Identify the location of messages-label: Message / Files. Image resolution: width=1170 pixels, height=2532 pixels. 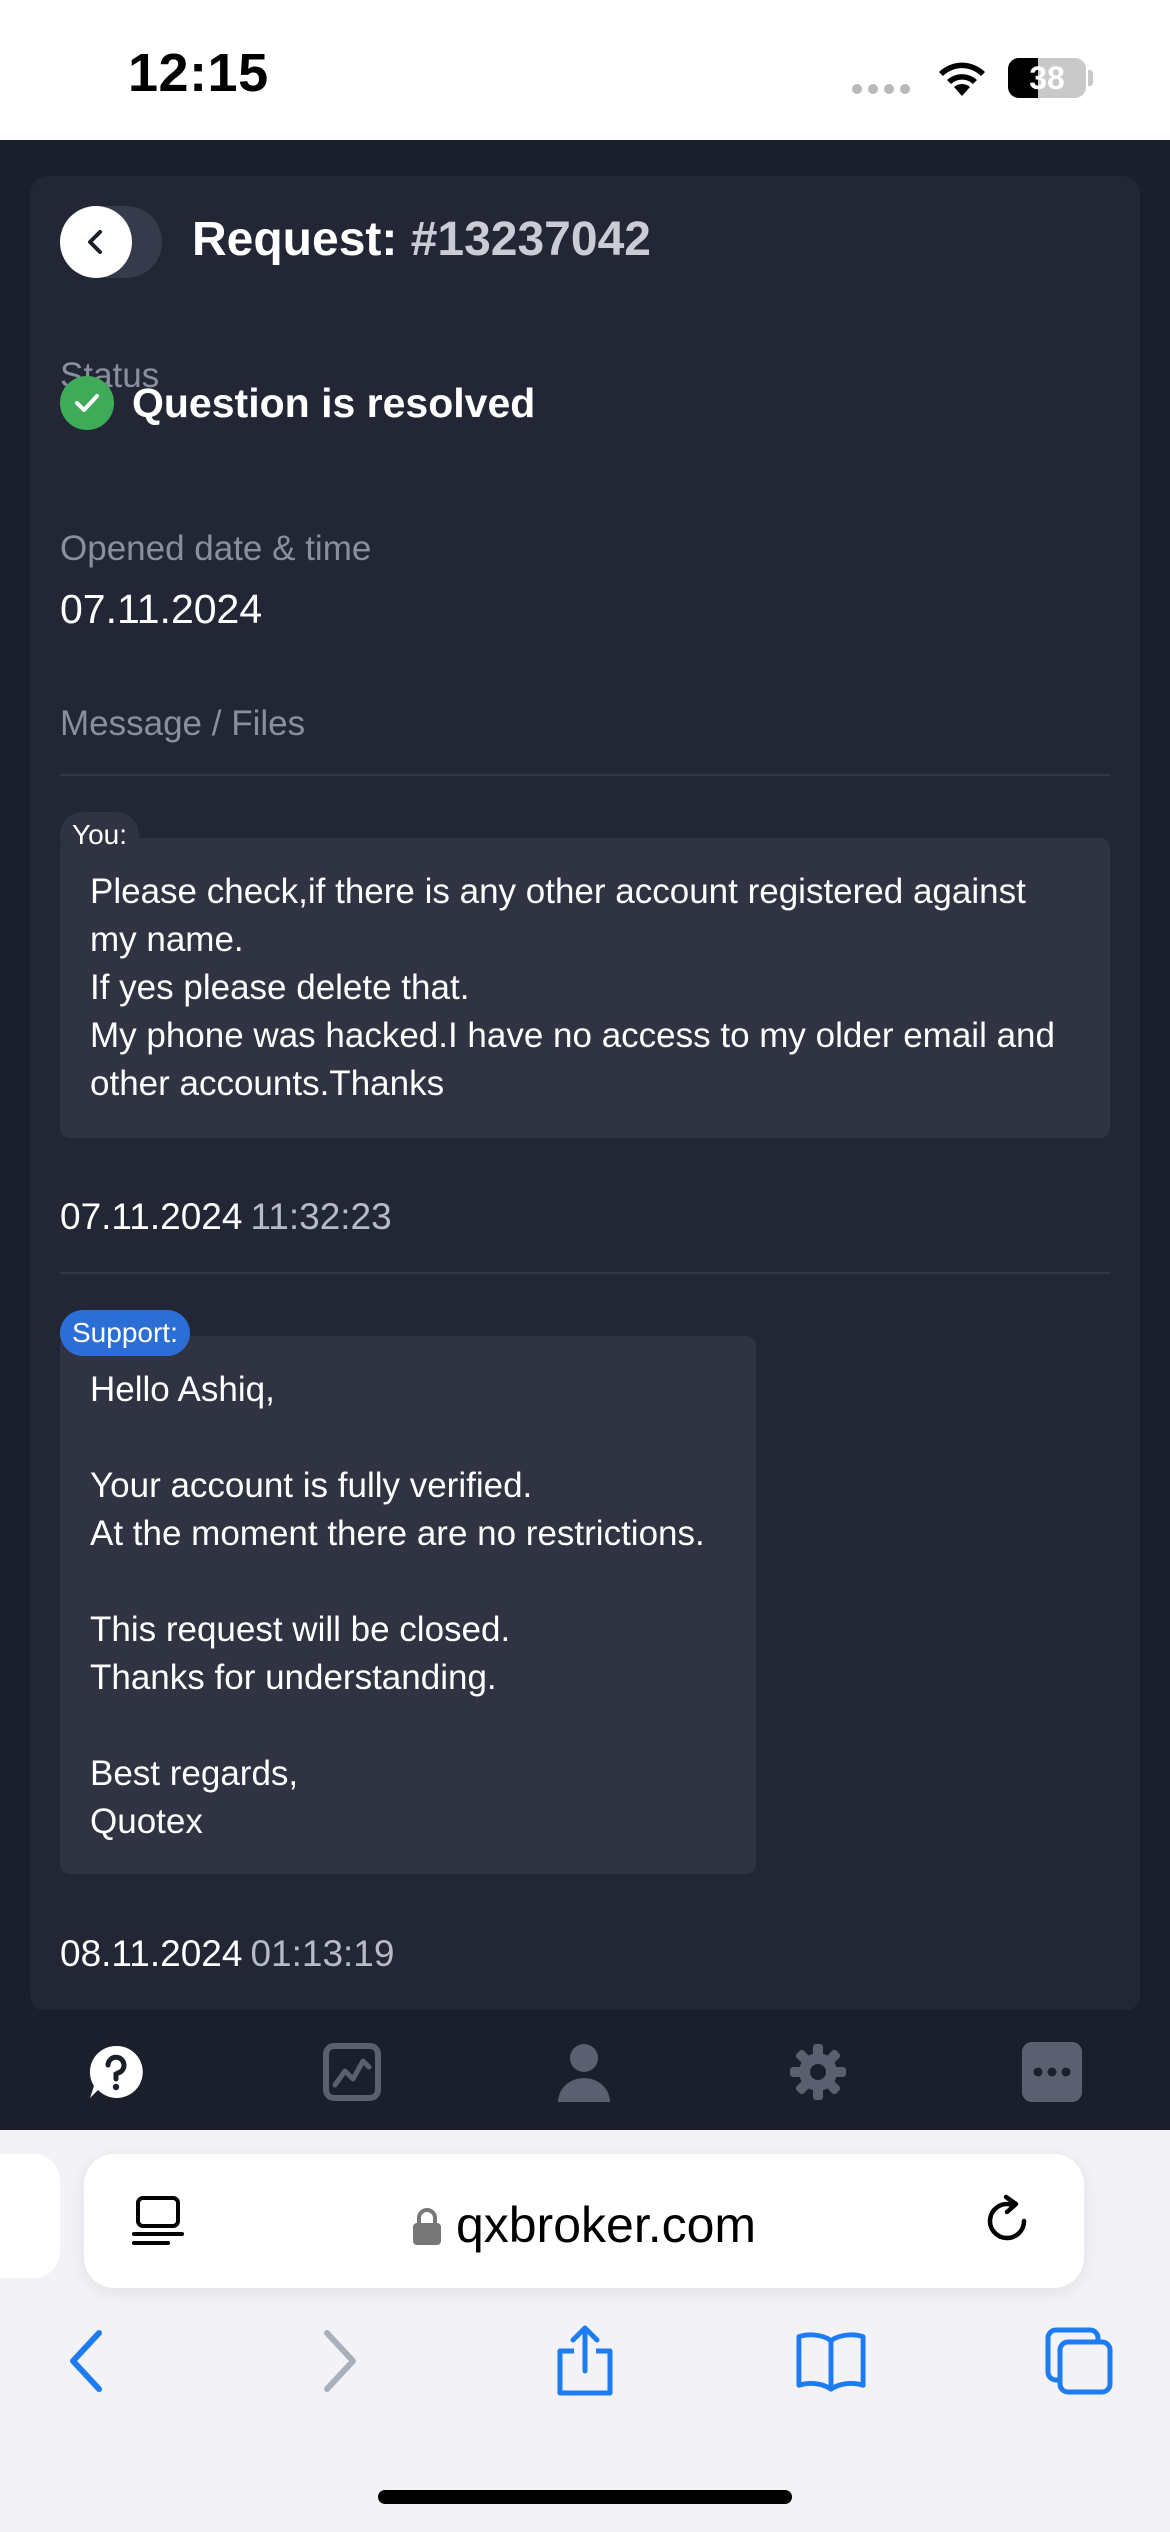
(183, 723).